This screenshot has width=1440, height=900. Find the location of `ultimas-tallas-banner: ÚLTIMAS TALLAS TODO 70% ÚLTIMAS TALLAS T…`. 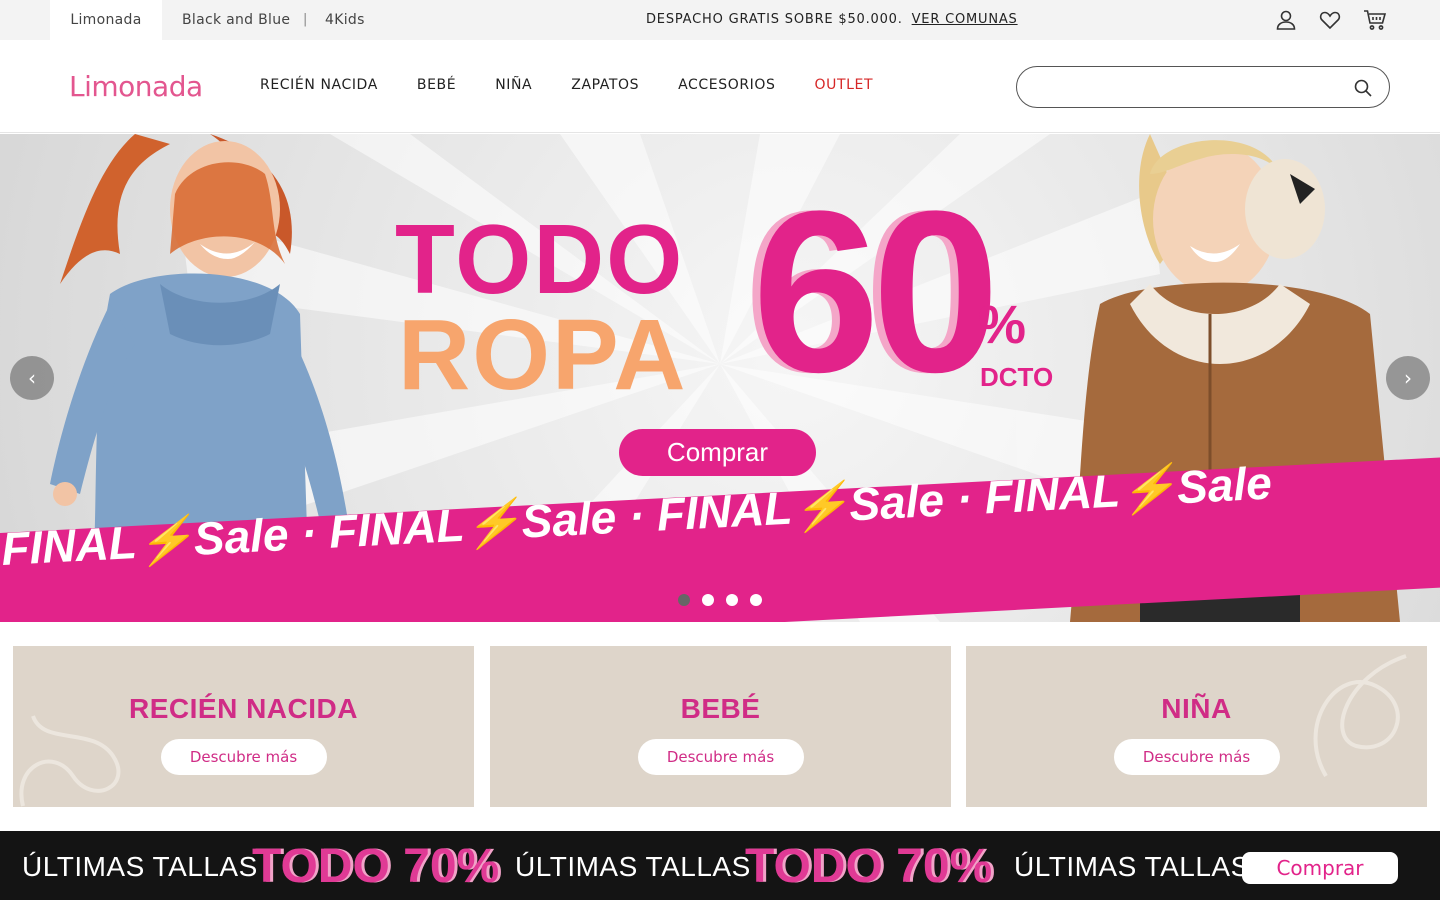

ultimas-tallas-banner: ÚLTIMAS TALLAS TODO 70% ÚLTIMAS TALLAS T… is located at coordinates (720, 865).